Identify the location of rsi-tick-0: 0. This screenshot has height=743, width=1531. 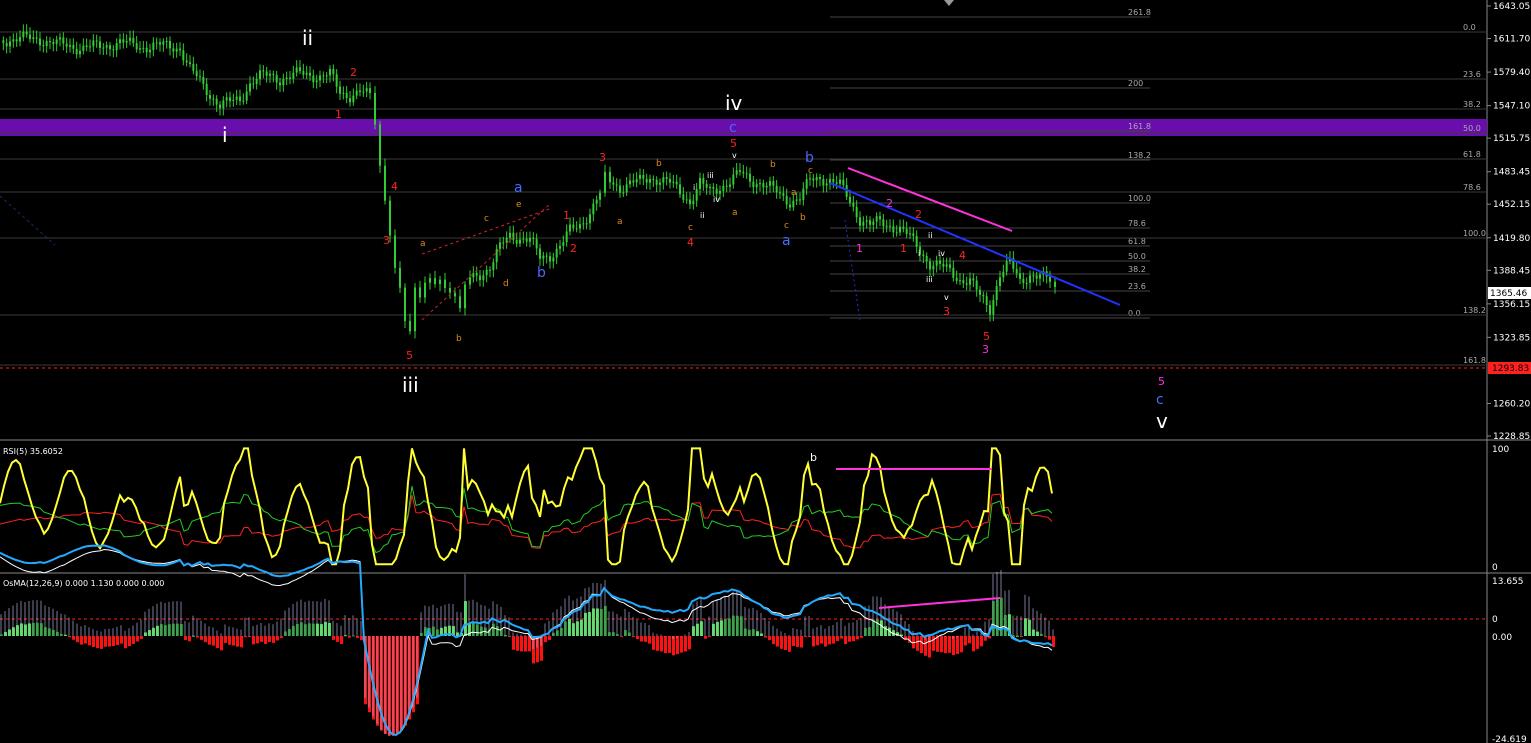
(1495, 568).